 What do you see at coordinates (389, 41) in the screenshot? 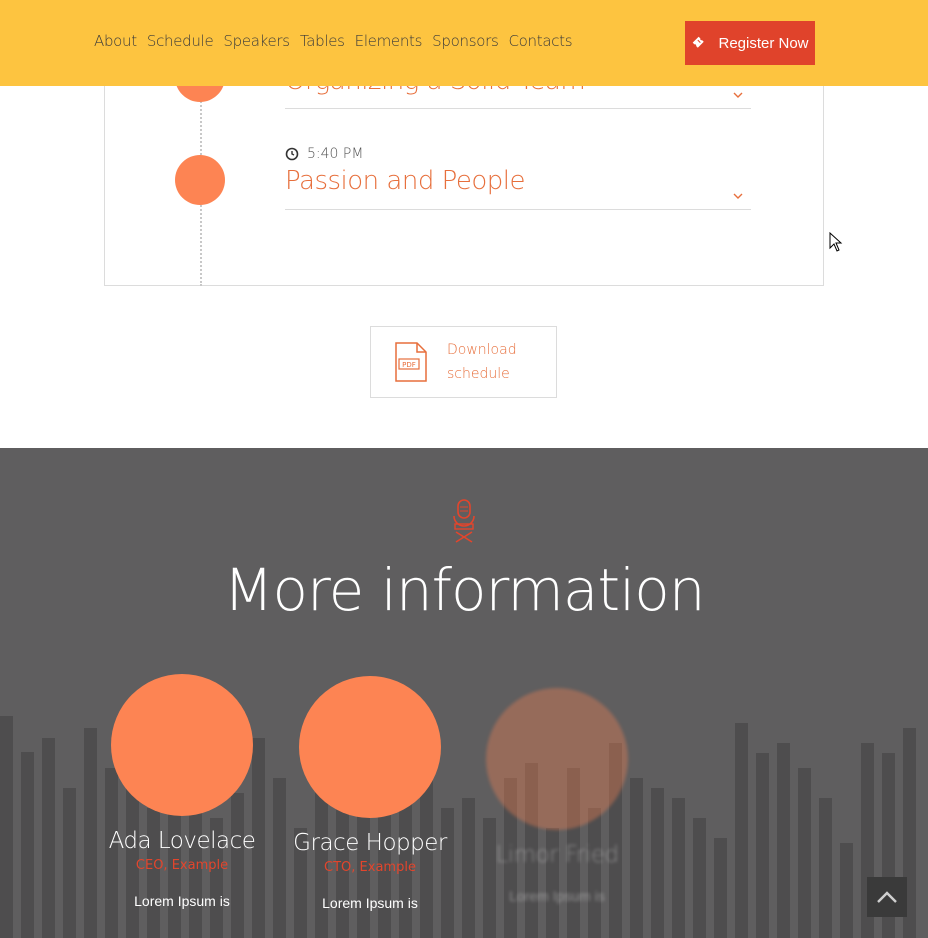
I see `nav-elements: Elements` at bounding box center [389, 41].